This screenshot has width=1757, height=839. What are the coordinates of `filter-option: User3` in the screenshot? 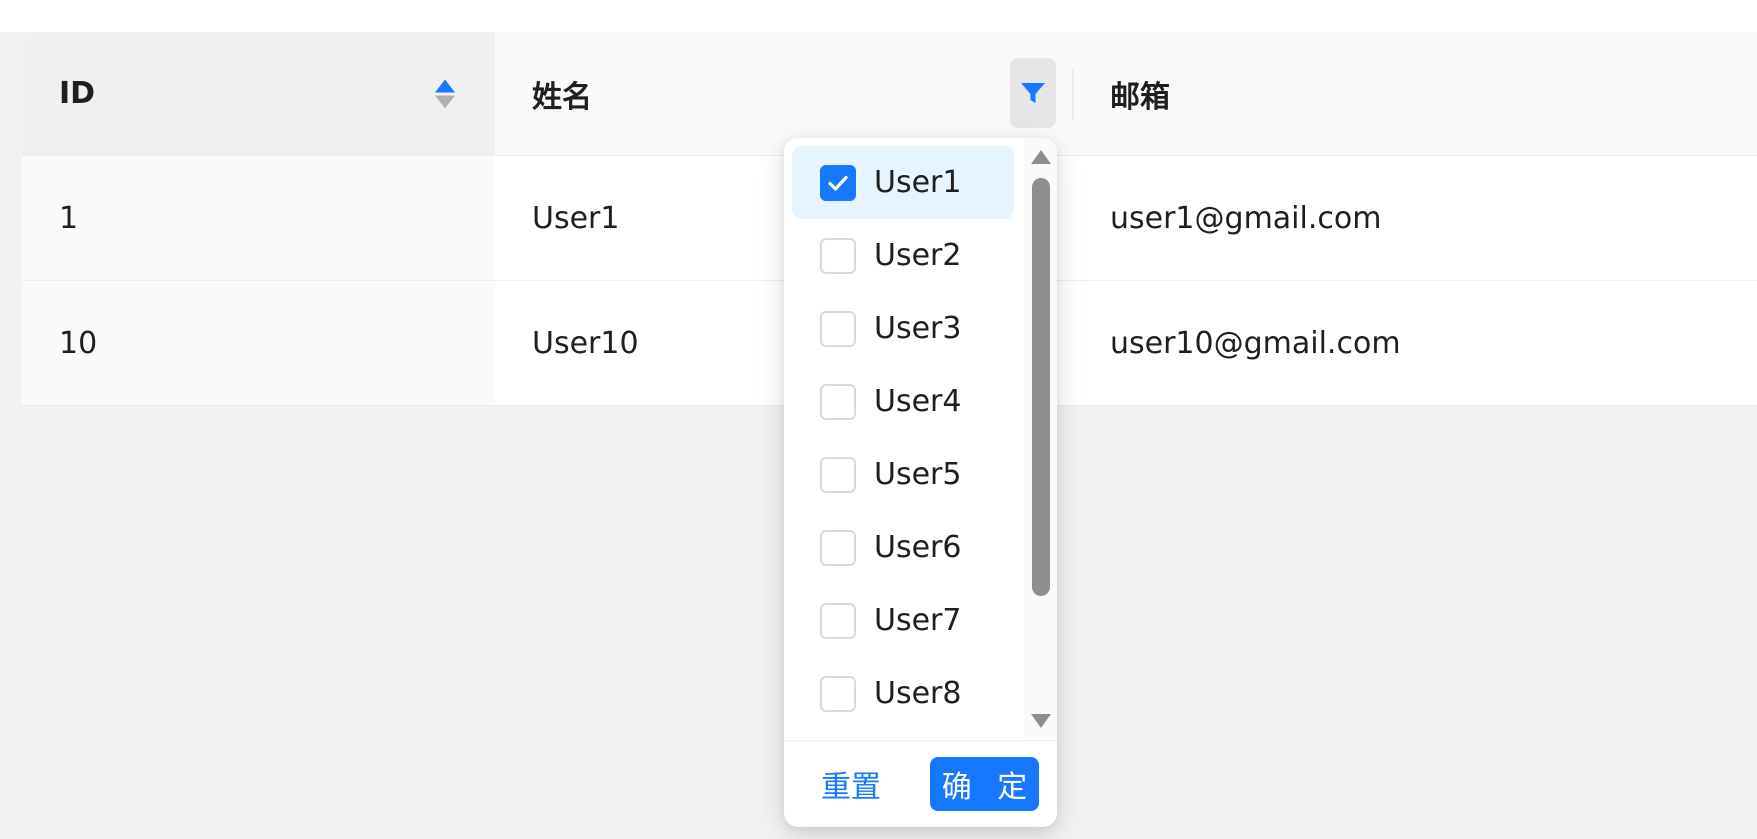 It's located at (903, 328).